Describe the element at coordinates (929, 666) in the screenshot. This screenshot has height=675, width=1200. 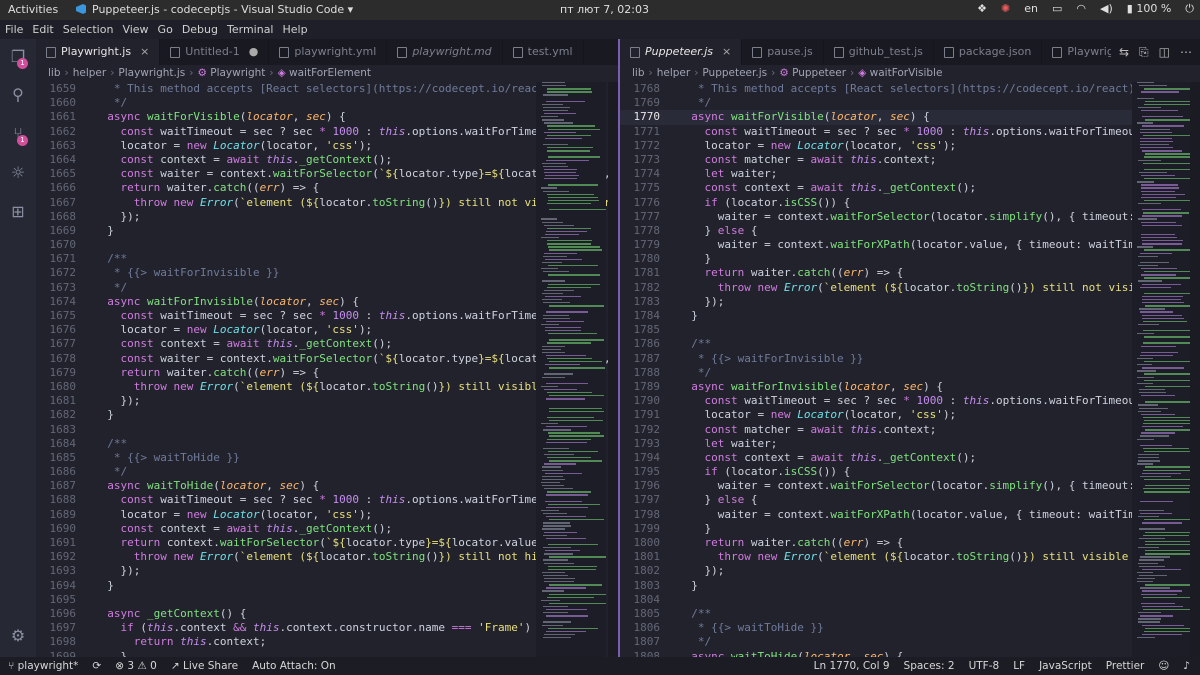
I see `indentation: Spaces: 2` at that location.